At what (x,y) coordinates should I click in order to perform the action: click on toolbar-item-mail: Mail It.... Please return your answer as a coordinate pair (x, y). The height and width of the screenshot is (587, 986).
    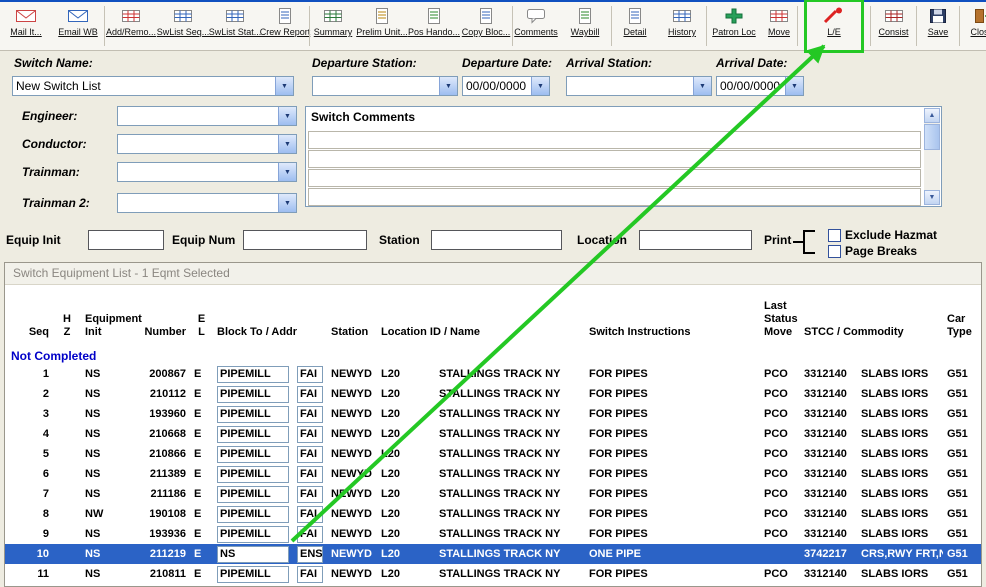
    Looking at the image, I should click on (26, 26).